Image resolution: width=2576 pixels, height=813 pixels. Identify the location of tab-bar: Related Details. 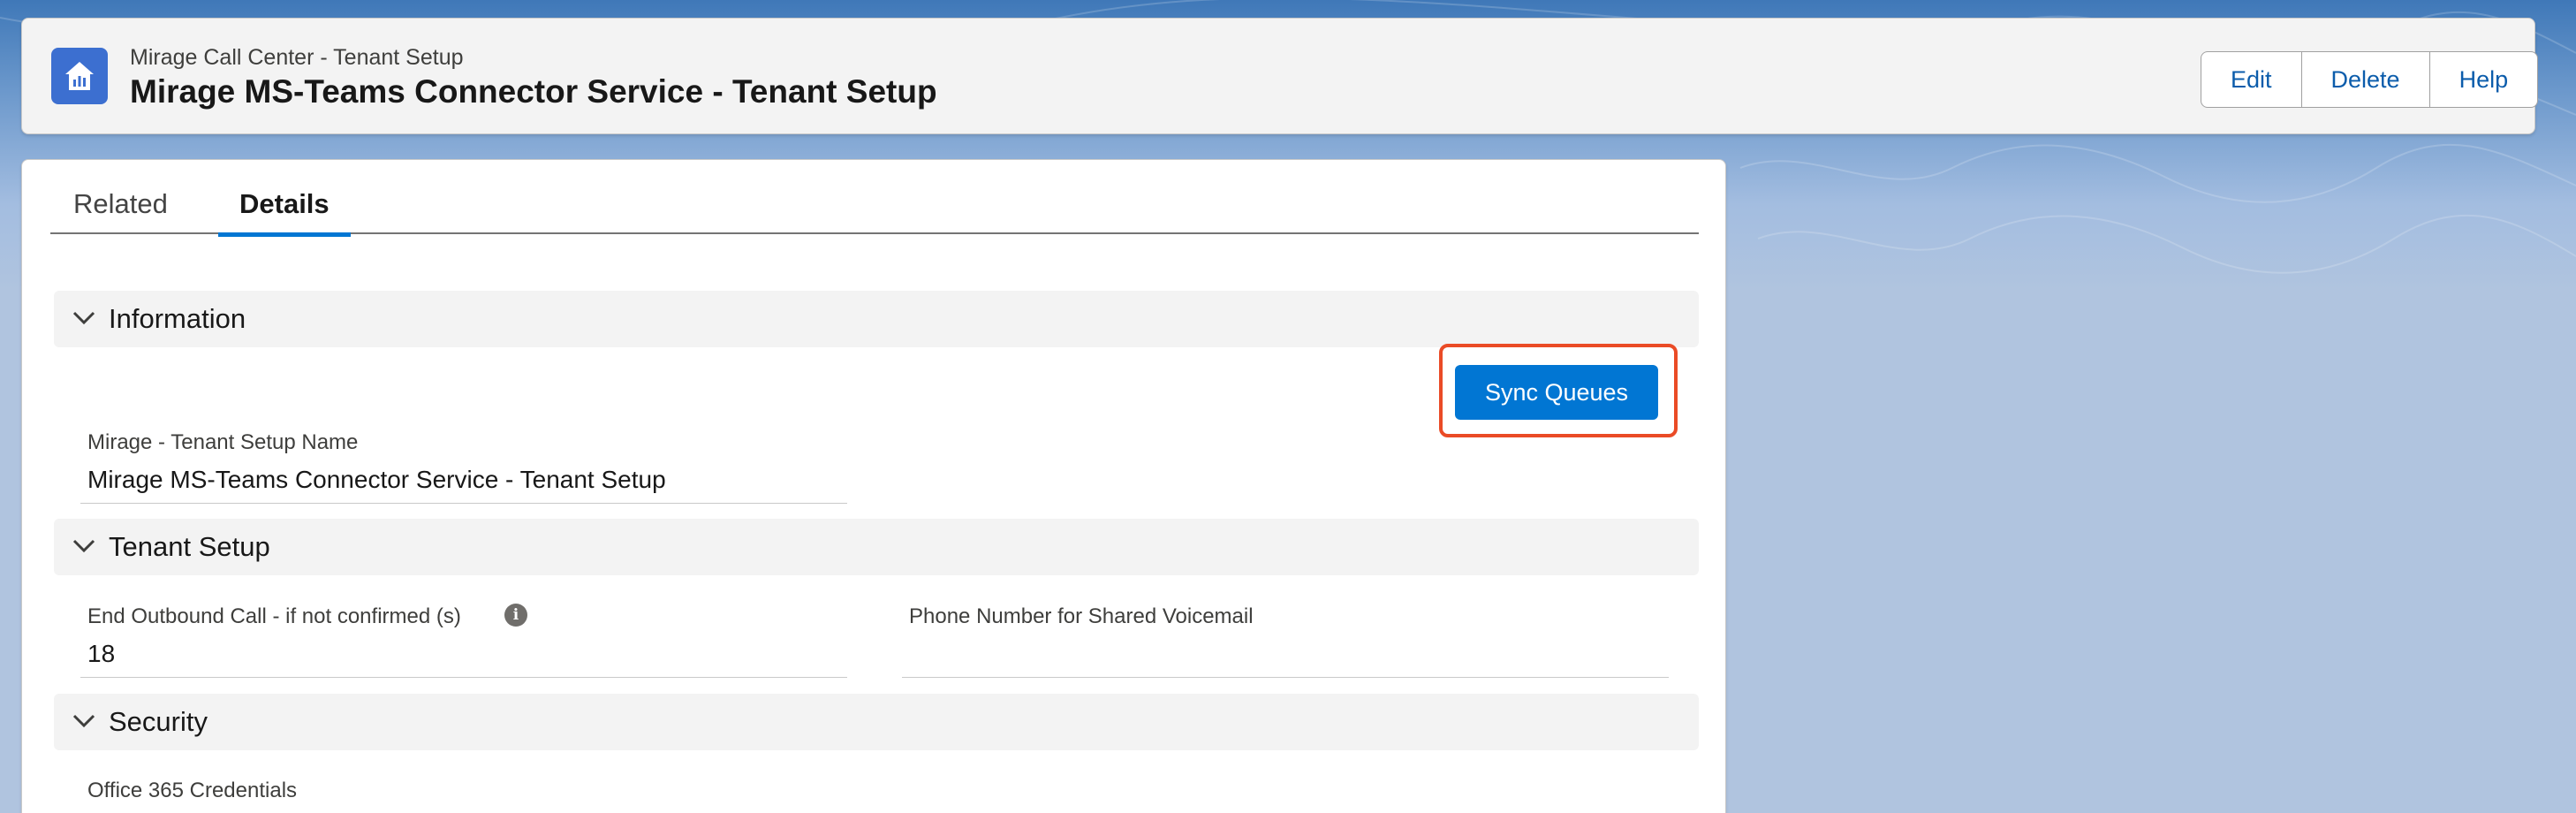
(875, 211).